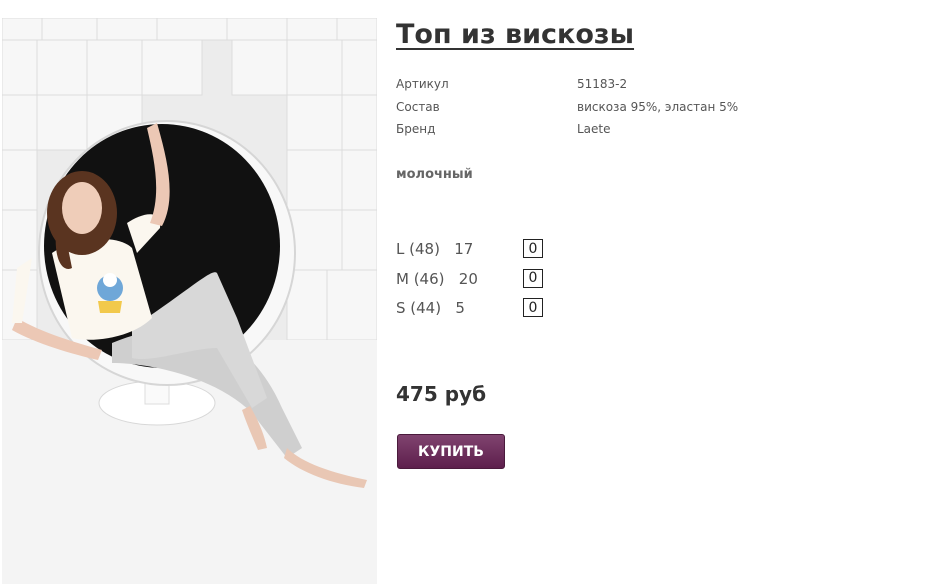  What do you see at coordinates (594, 129) in the screenshot?
I see `attribute-value: Laete` at bounding box center [594, 129].